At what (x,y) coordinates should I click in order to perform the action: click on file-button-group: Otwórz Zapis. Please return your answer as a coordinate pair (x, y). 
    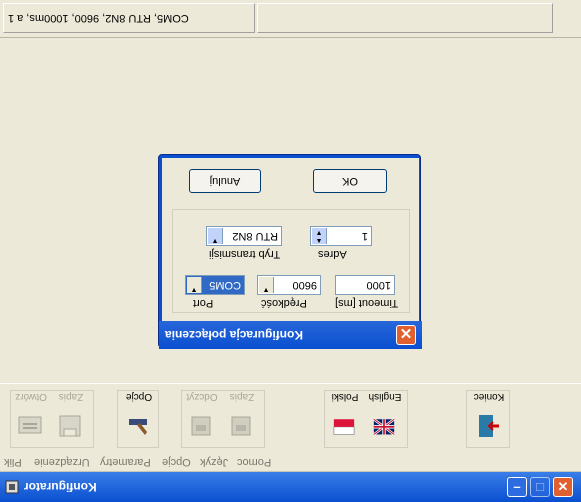
    Looking at the image, I should click on (52, 419).